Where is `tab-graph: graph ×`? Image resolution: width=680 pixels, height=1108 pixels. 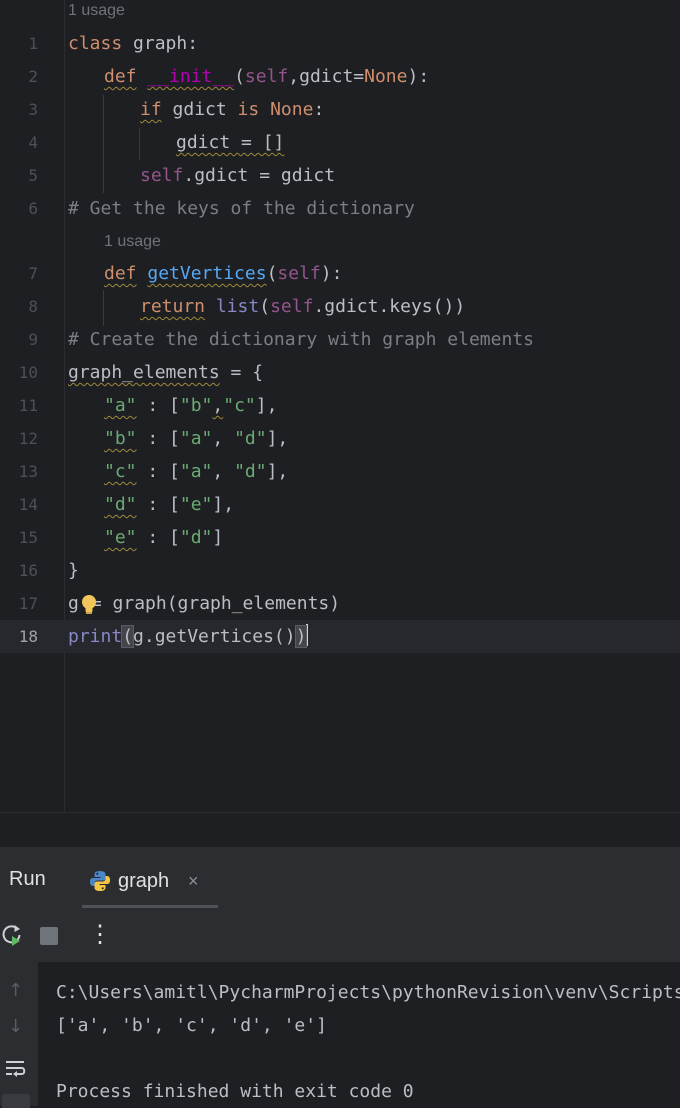
tab-graph: graph × is located at coordinates (150, 882).